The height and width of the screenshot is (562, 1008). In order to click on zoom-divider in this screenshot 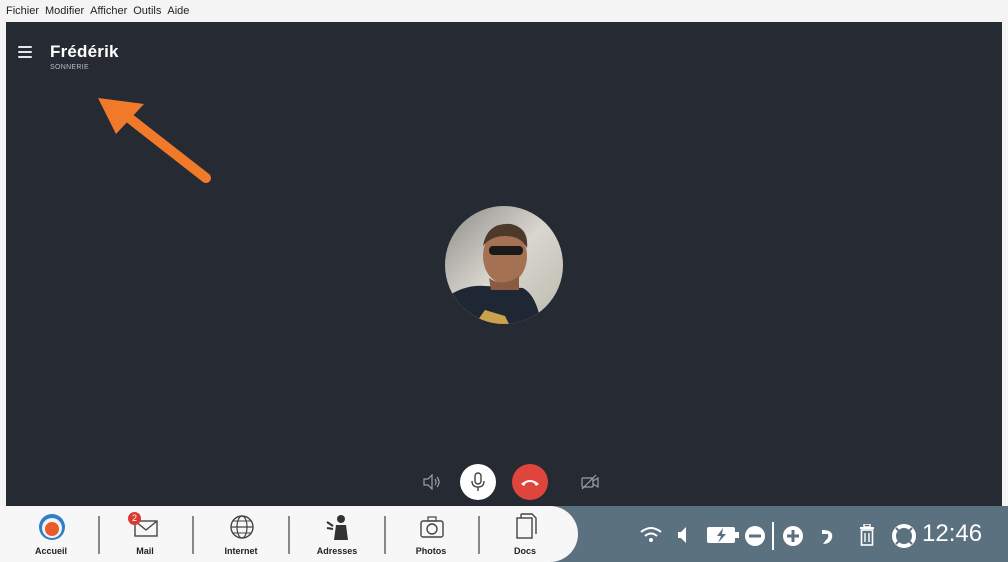, I will do `click(773, 536)`.